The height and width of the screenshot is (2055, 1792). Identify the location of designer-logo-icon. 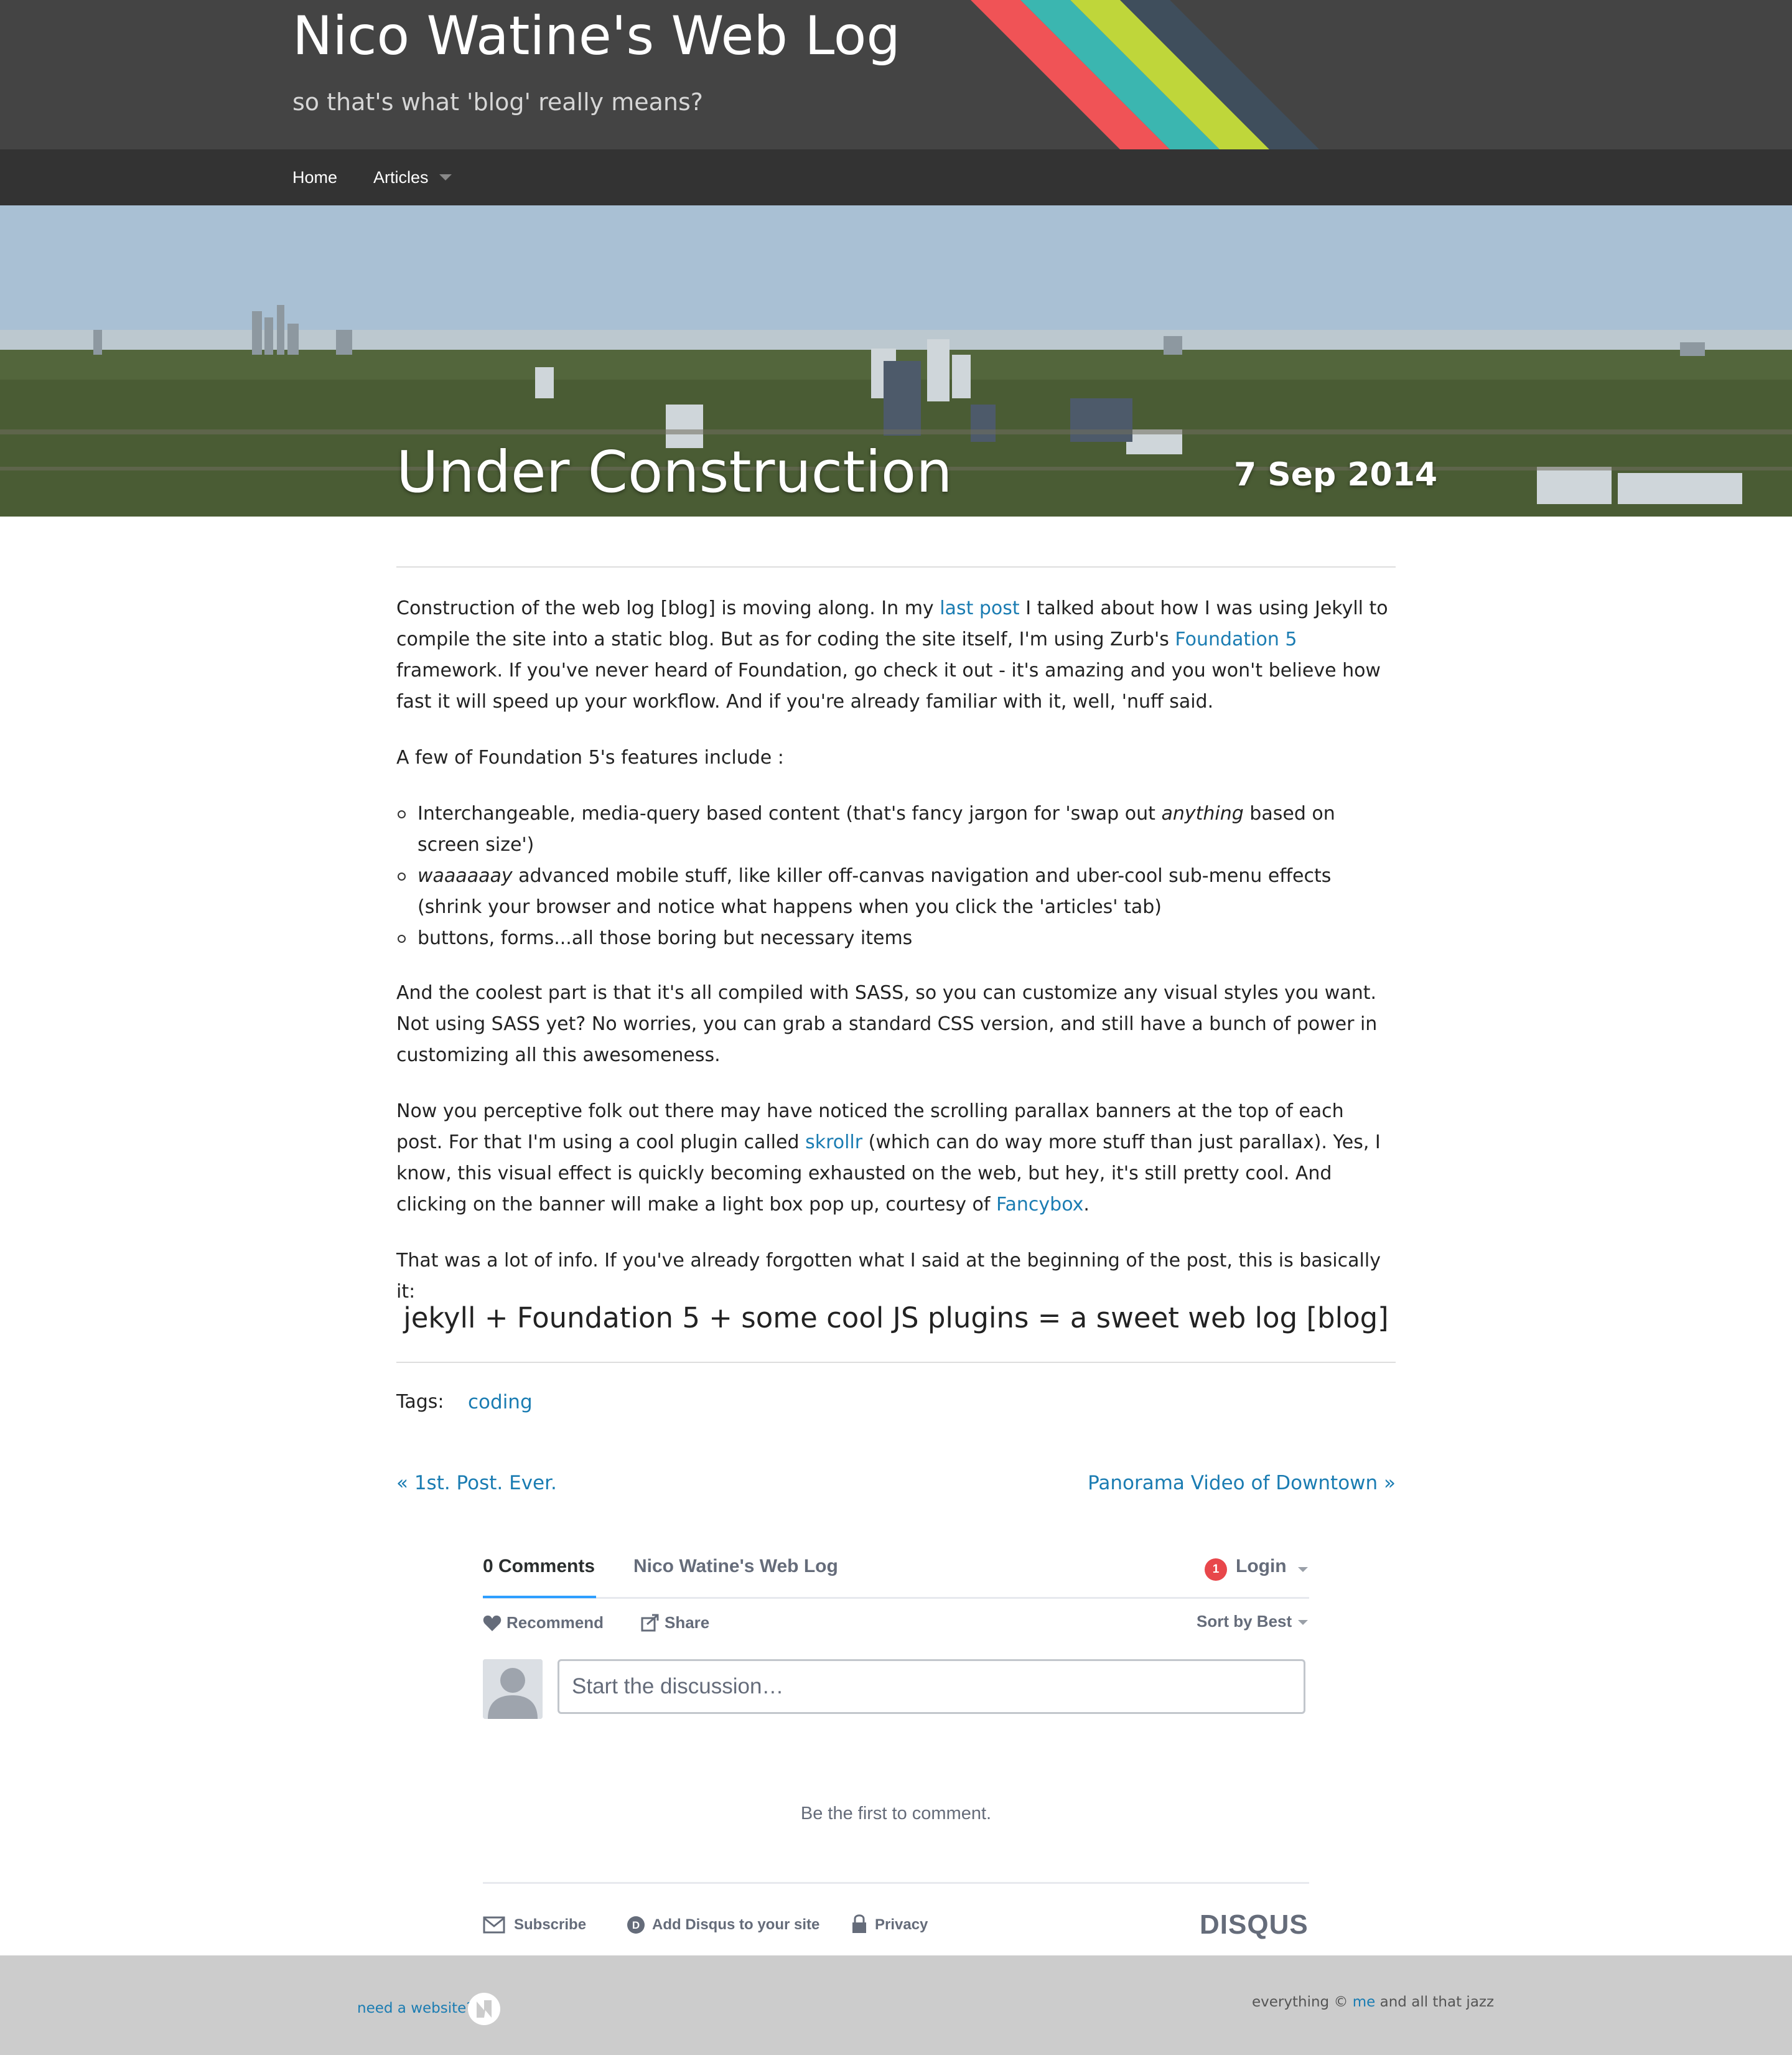
(485, 2009).